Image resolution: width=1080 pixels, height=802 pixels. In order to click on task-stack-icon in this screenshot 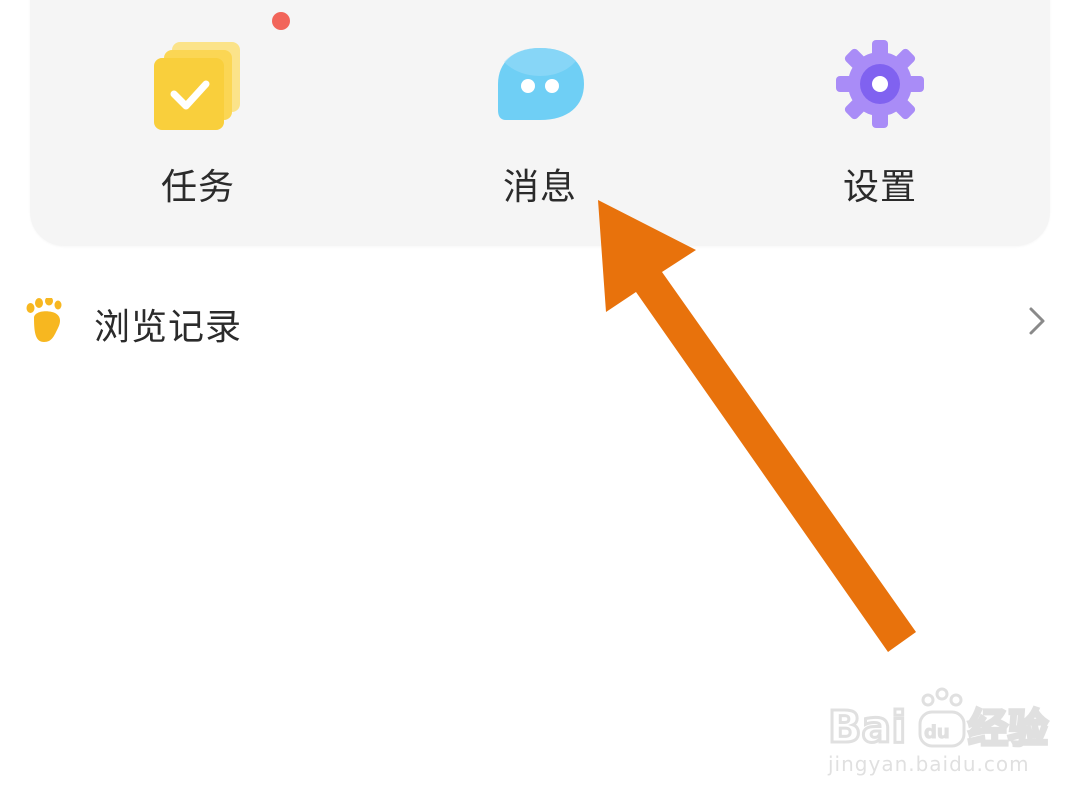, I will do `click(198, 84)`.